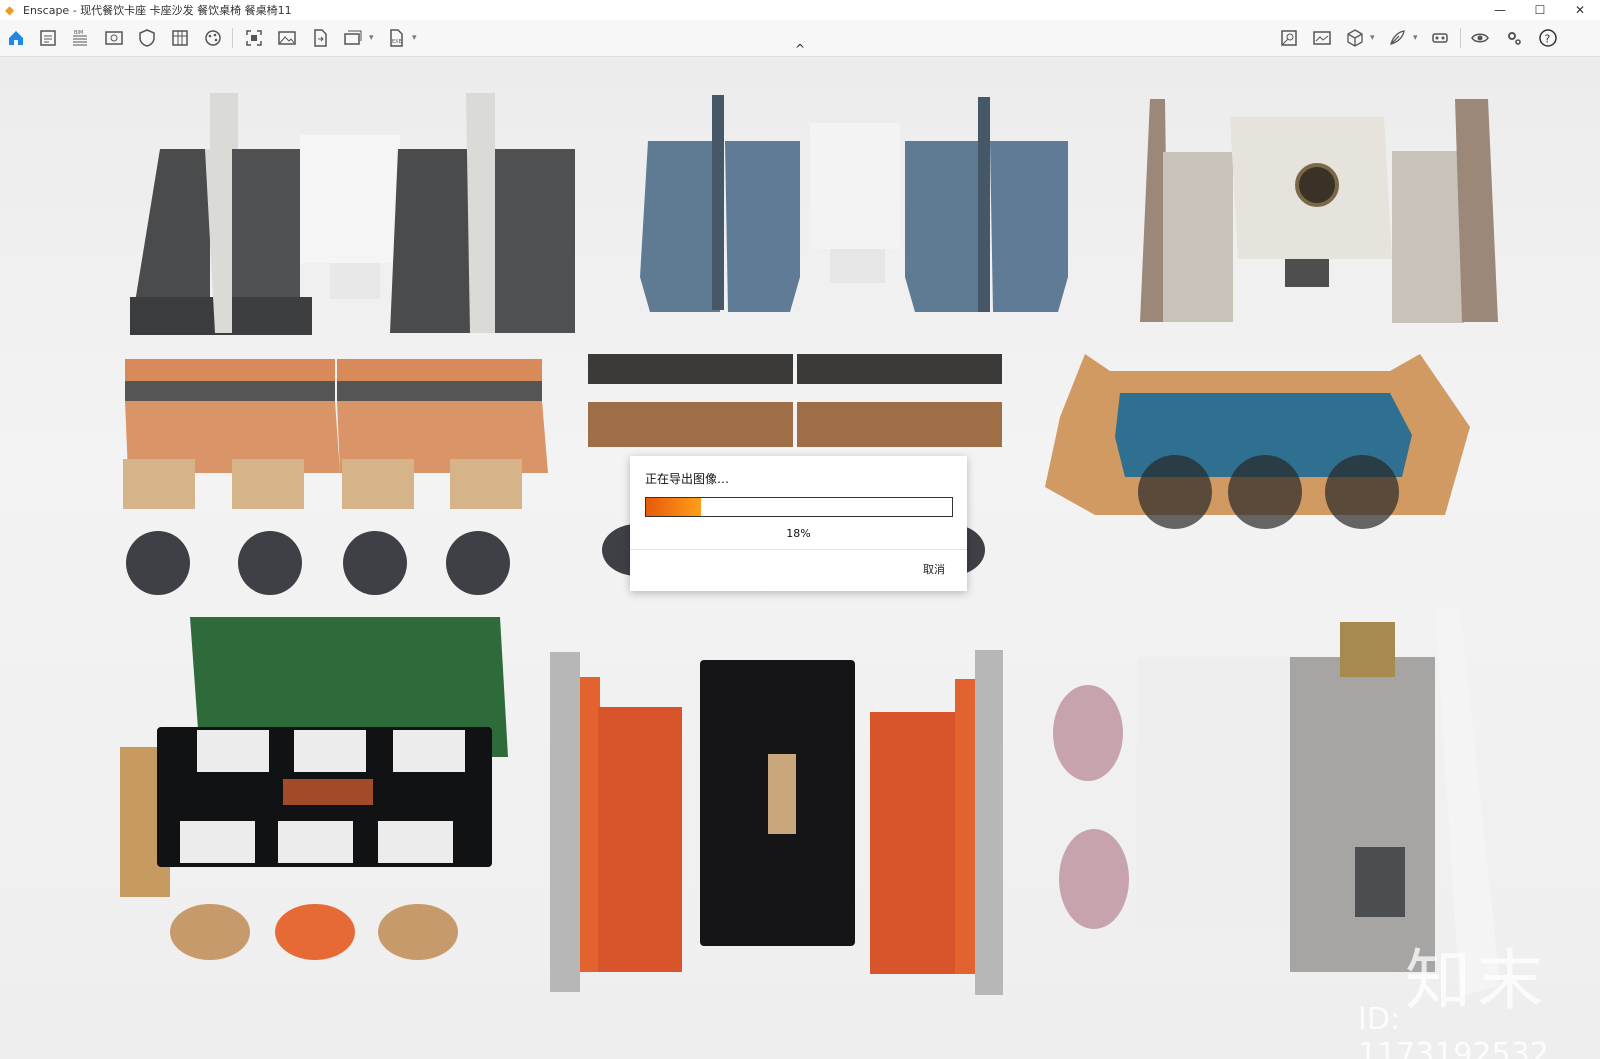  I want to click on blue-booth-set, so click(854, 203).